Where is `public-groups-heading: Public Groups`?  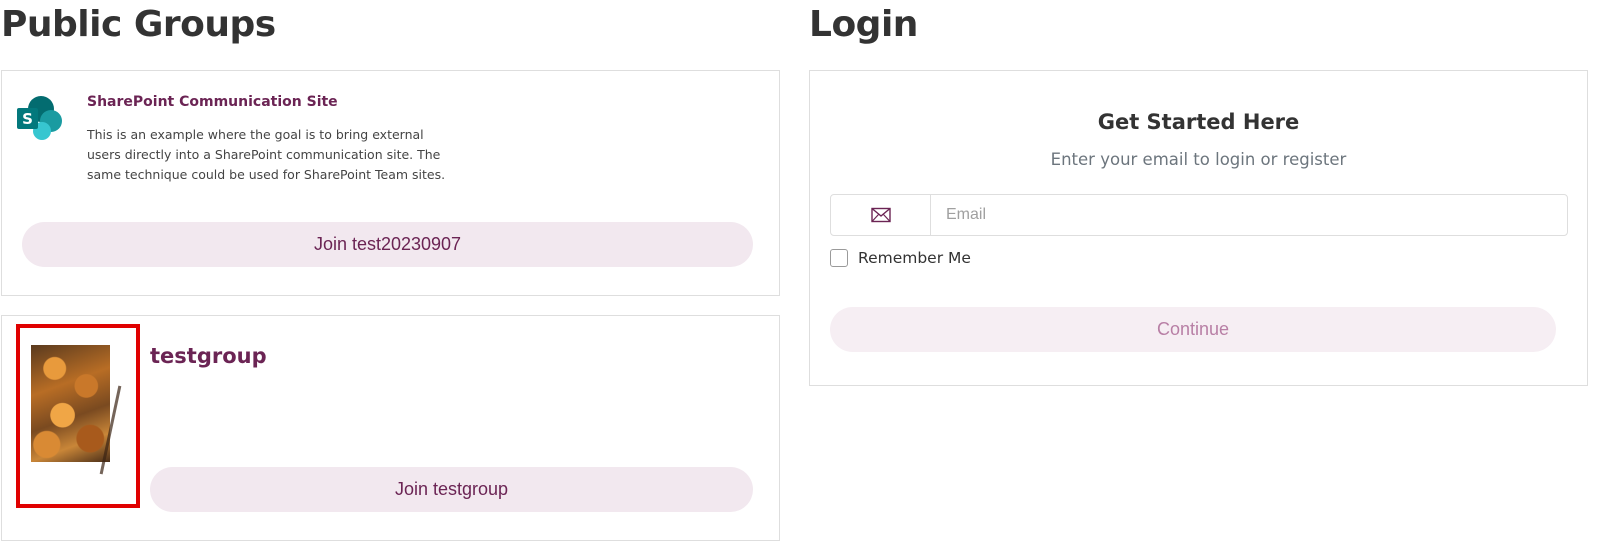
public-groups-heading: Public Groups is located at coordinates (138, 24).